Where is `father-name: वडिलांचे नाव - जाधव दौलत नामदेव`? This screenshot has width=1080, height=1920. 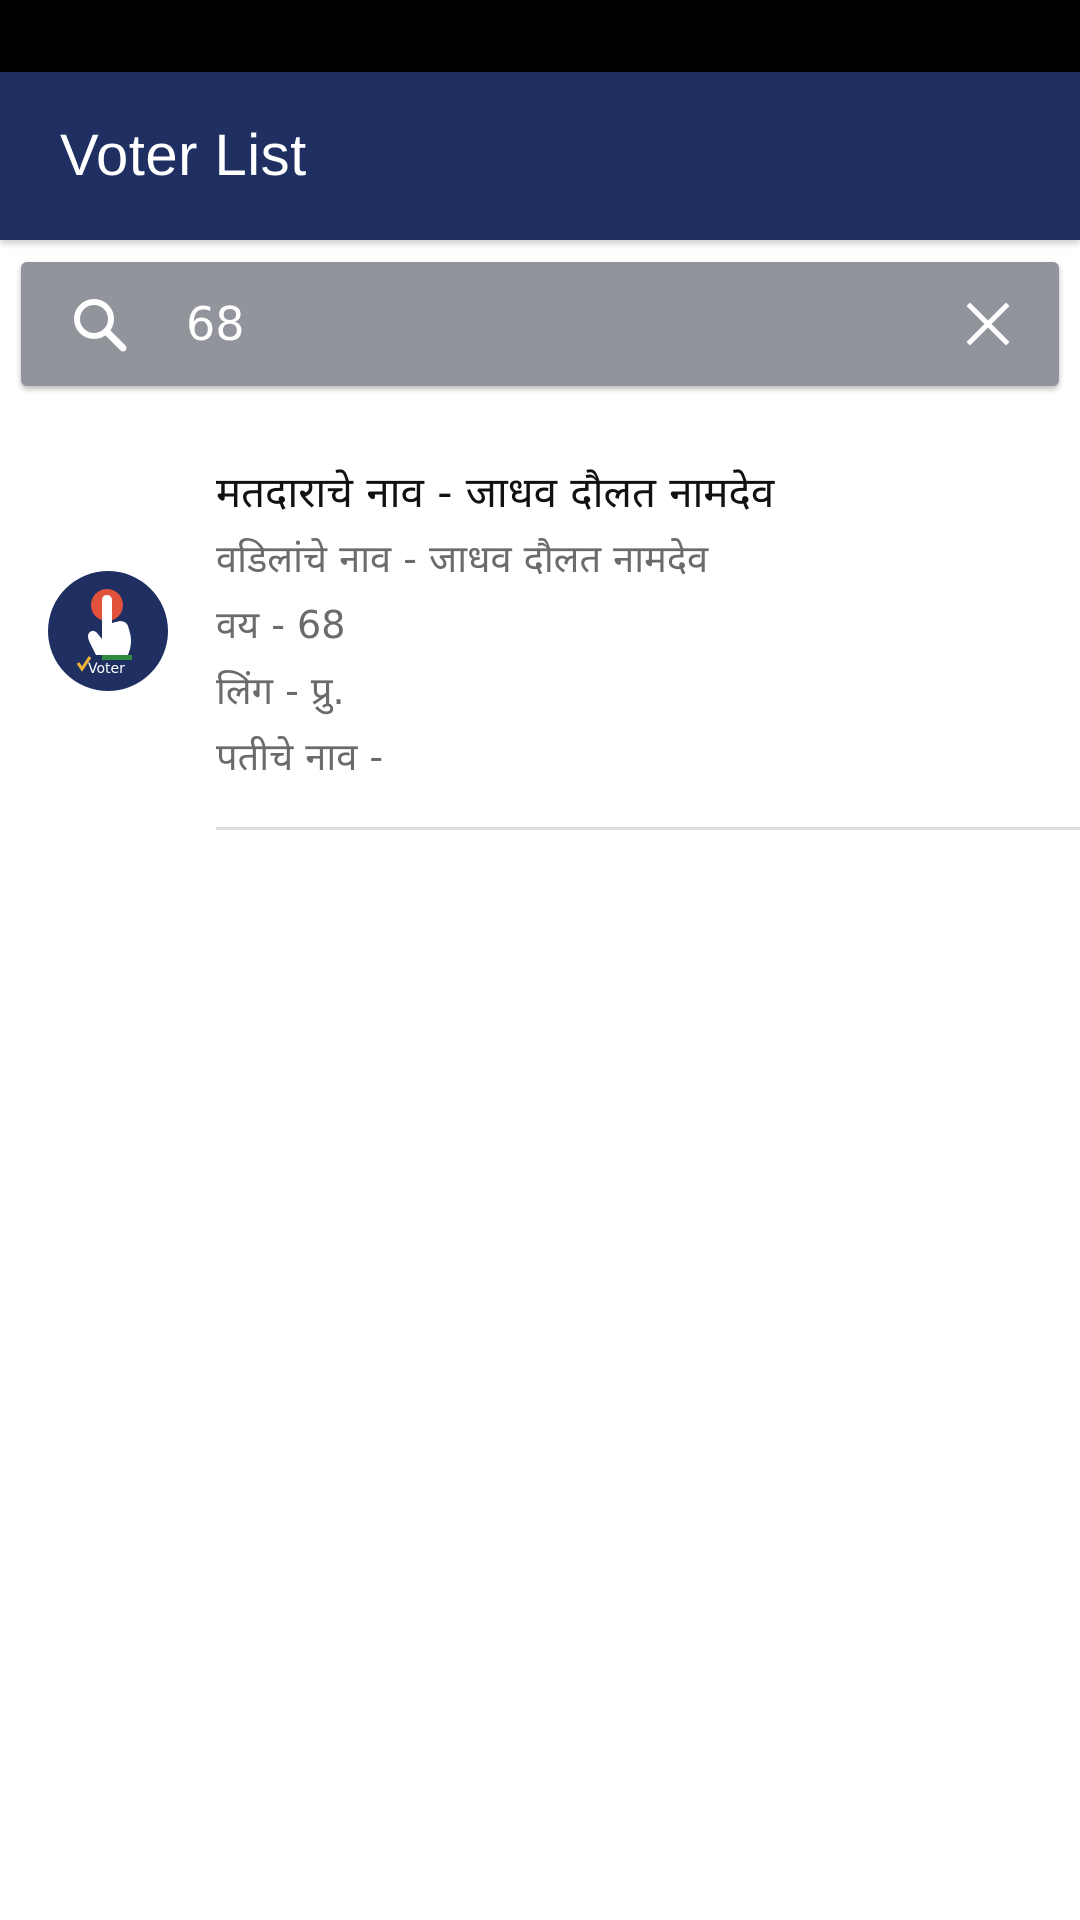
father-name: वडिलांचे नाव - जाधव दौलत नामदेव is located at coordinates (462, 559).